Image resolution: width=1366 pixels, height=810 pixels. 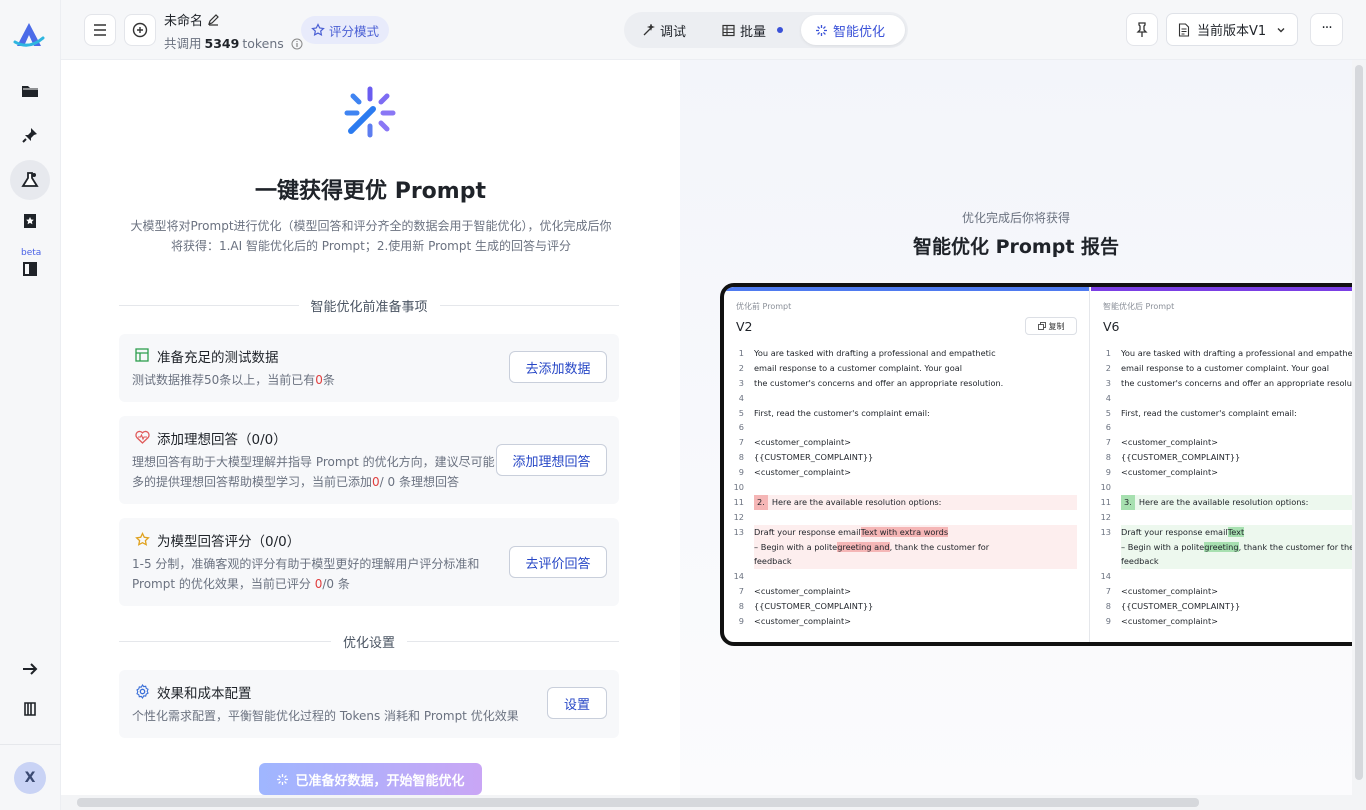 What do you see at coordinates (853, 30) in the screenshot?
I see `tab-optimize: 智能优化` at bounding box center [853, 30].